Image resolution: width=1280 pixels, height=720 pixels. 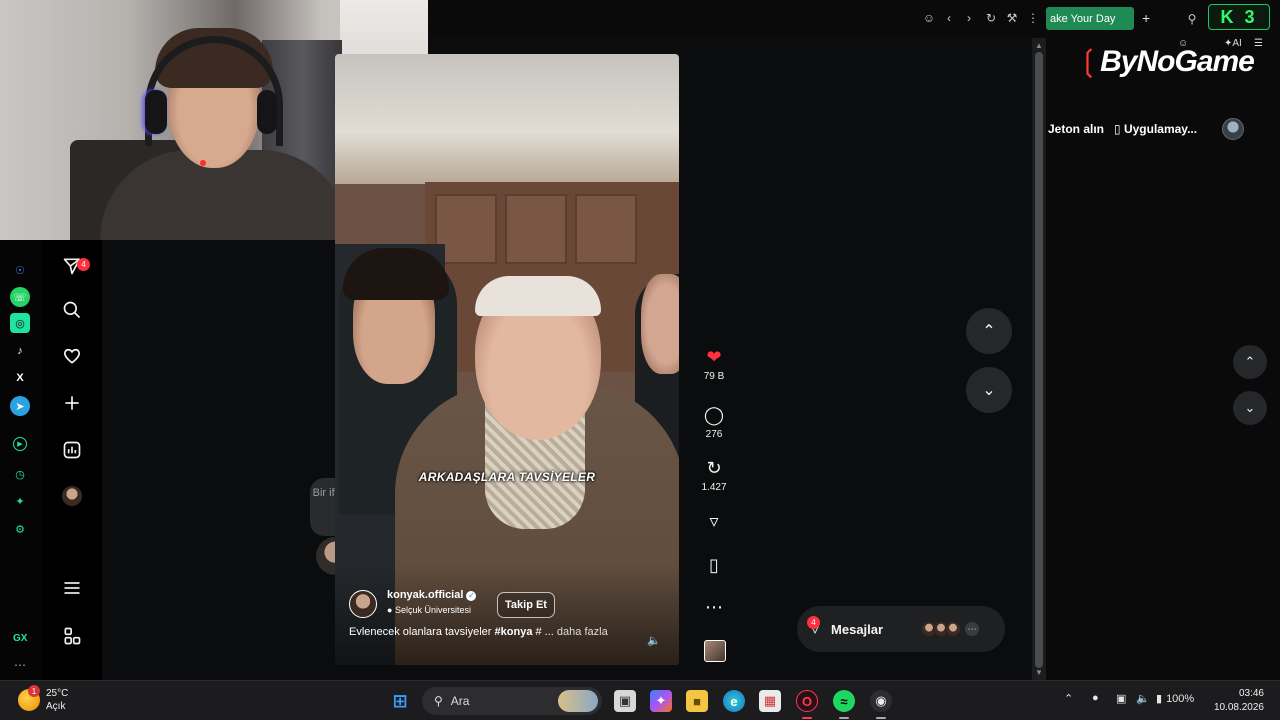 I want to click on network-icon: ▣, so click(x=1121, y=698).